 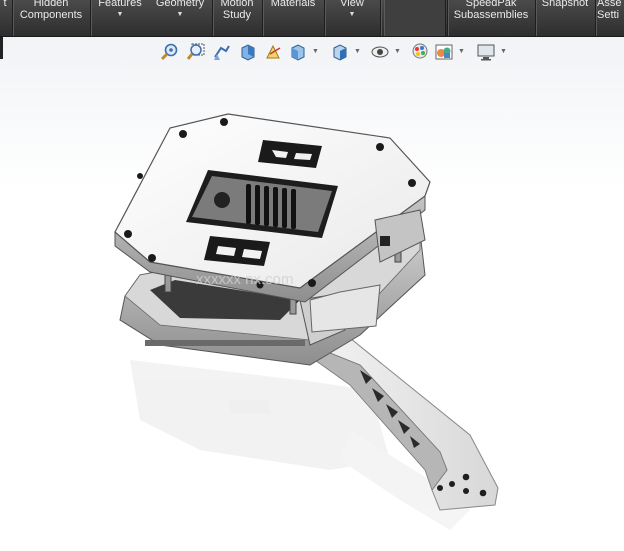 I want to click on assembly-settings-button: Asse Setti, so click(x=610, y=18).